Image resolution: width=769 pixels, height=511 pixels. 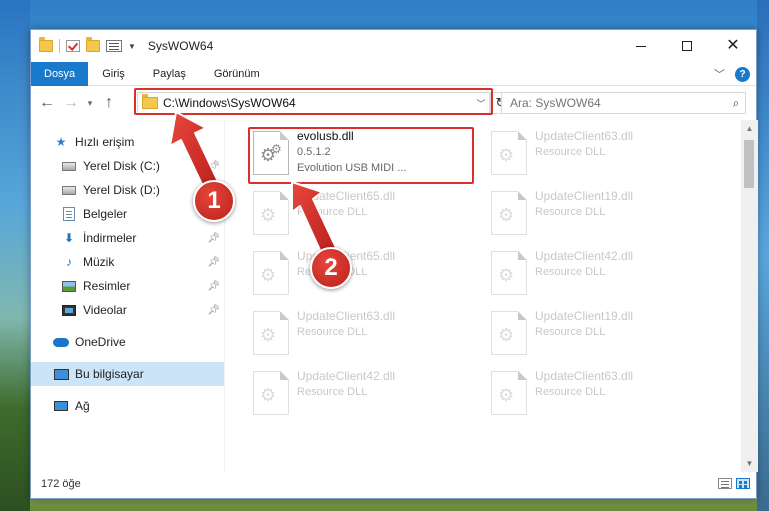 I want to click on callout-badge-two: 2, so click(x=331, y=268).